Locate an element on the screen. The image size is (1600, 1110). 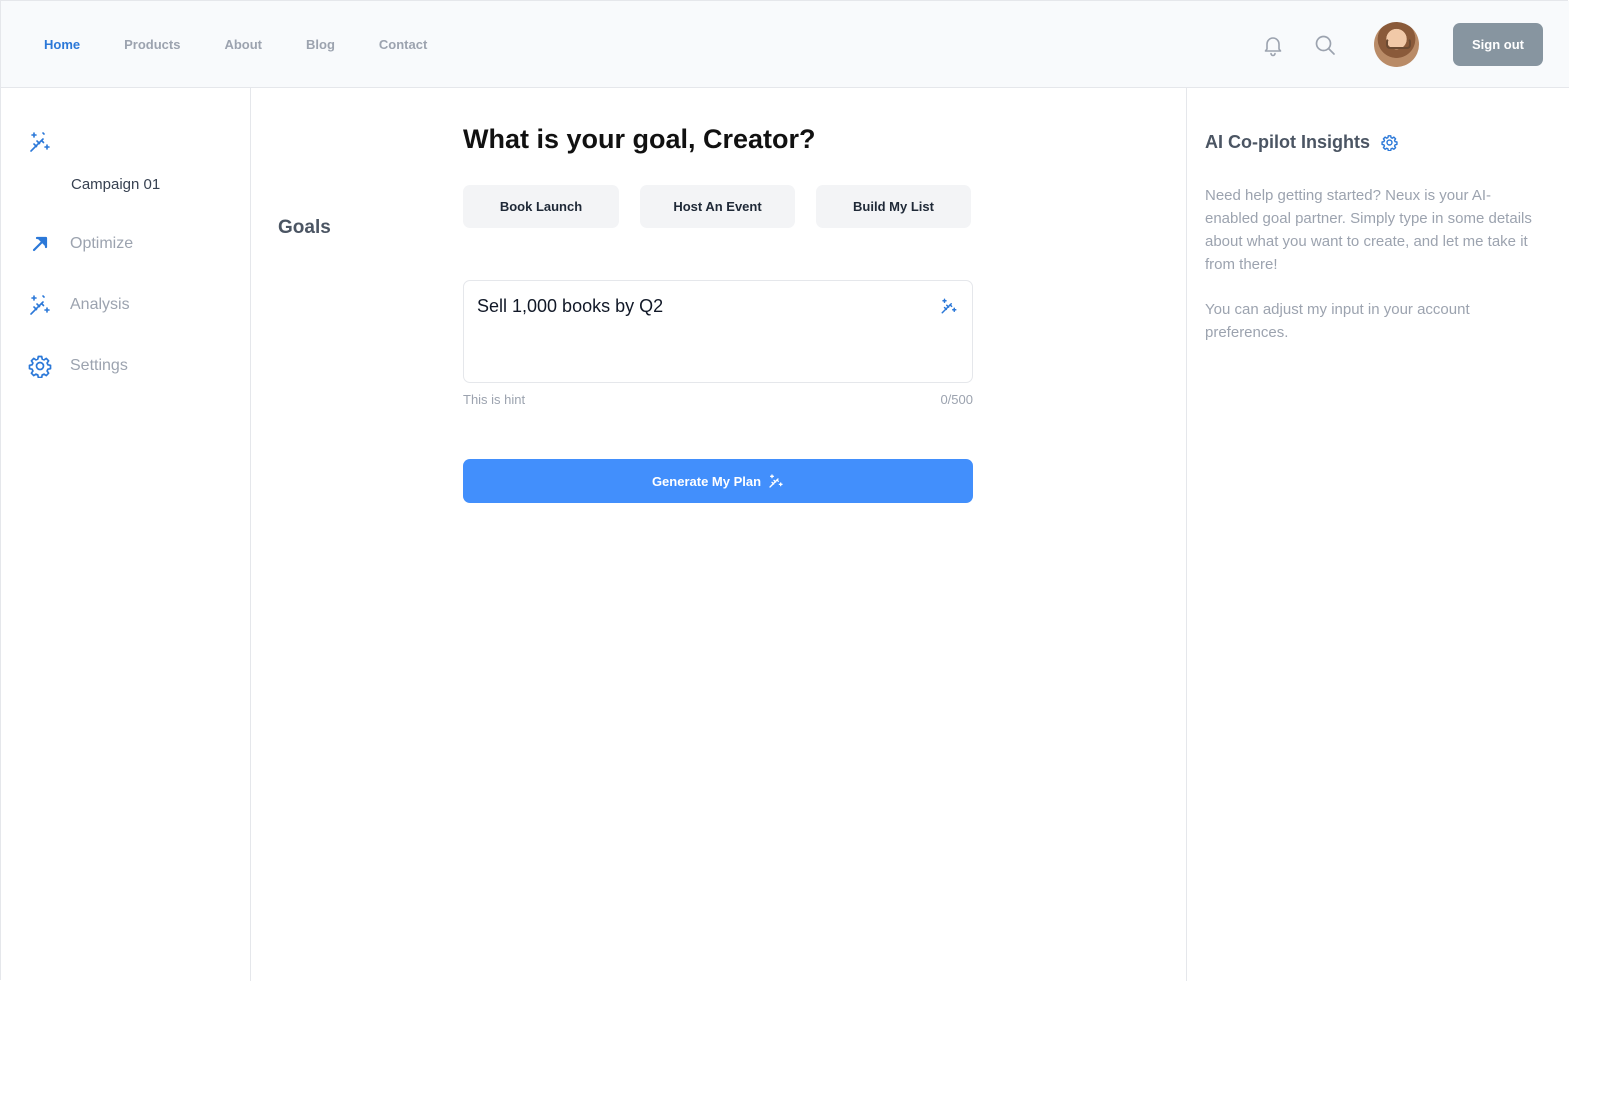
sidebar-label-settings: Settings is located at coordinates (99, 365).